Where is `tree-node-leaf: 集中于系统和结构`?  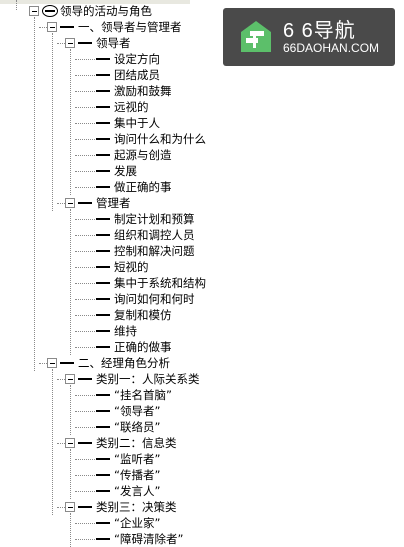 tree-node-leaf: 集中于系统和结构 is located at coordinates (160, 283).